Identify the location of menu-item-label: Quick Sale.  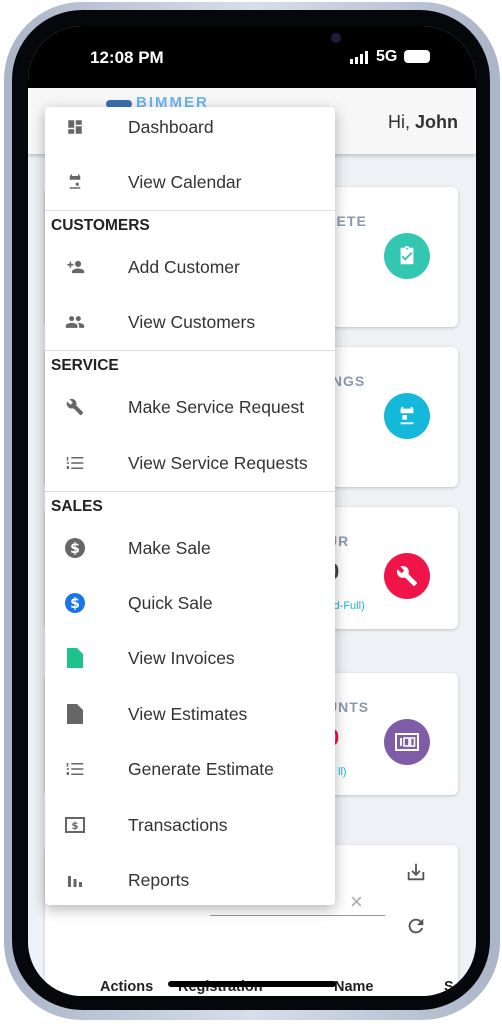
(170, 603).